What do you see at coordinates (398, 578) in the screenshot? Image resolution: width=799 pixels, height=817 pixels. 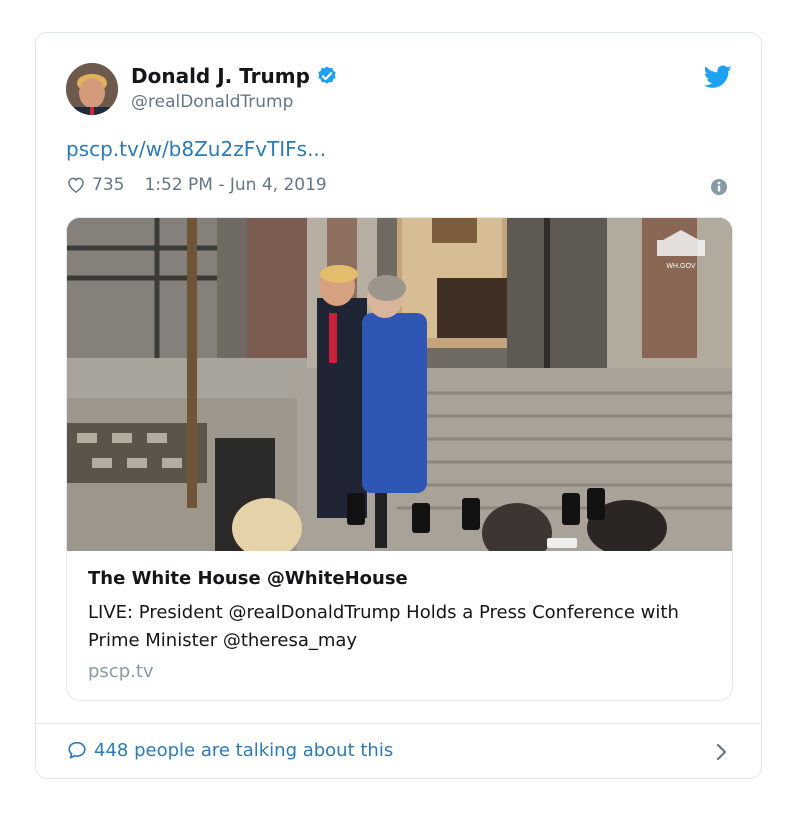 I see `card-title: The White House @WhiteHouse` at bounding box center [398, 578].